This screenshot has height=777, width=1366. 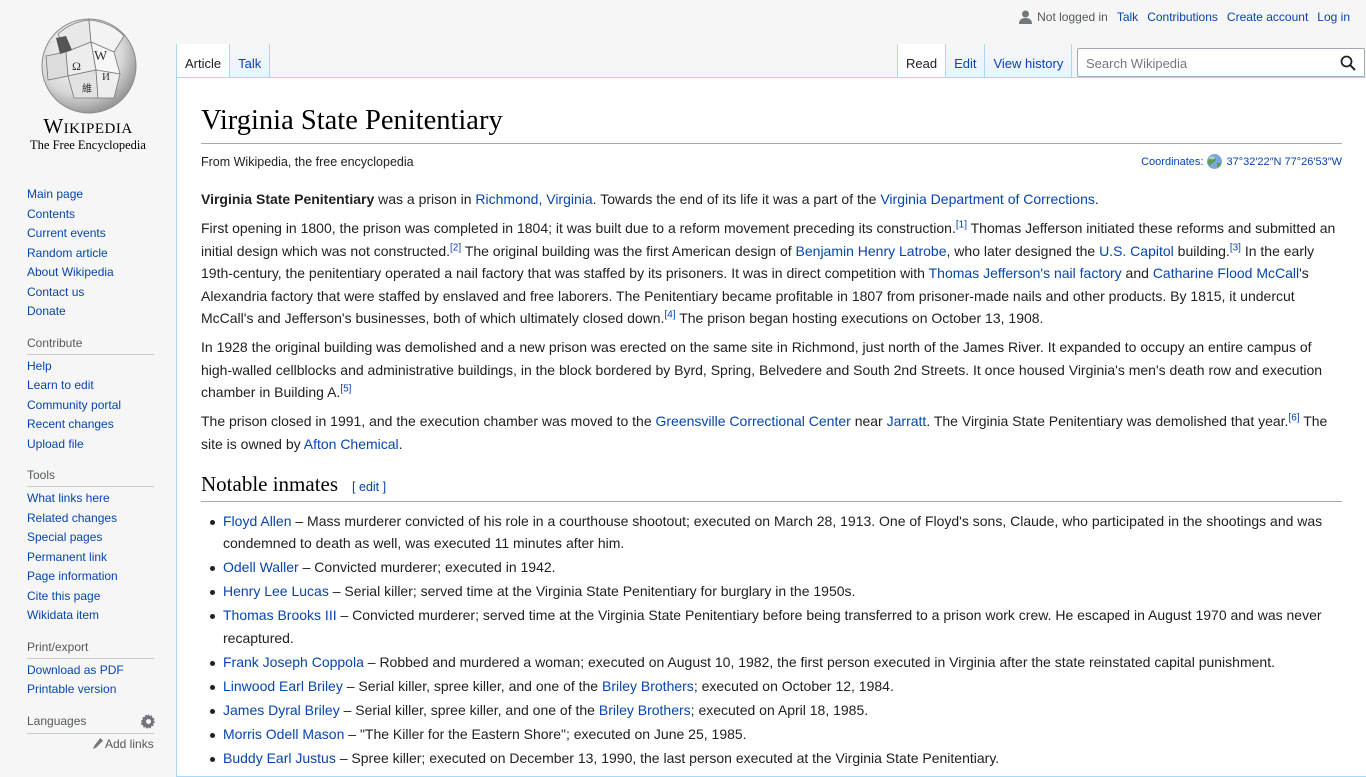 I want to click on sidebar-link-contact-us: Contact us, so click(x=55, y=292).